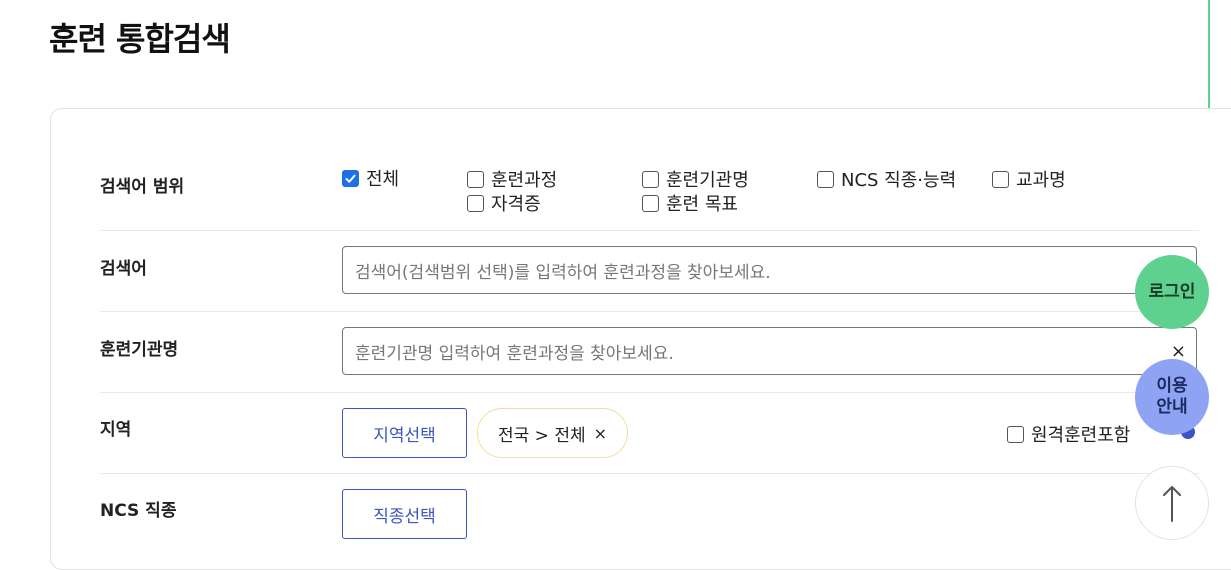 Image resolution: width=1231 pixels, height=570 pixels. What do you see at coordinates (383, 179) in the screenshot?
I see `scope-label-all: 전체` at bounding box center [383, 179].